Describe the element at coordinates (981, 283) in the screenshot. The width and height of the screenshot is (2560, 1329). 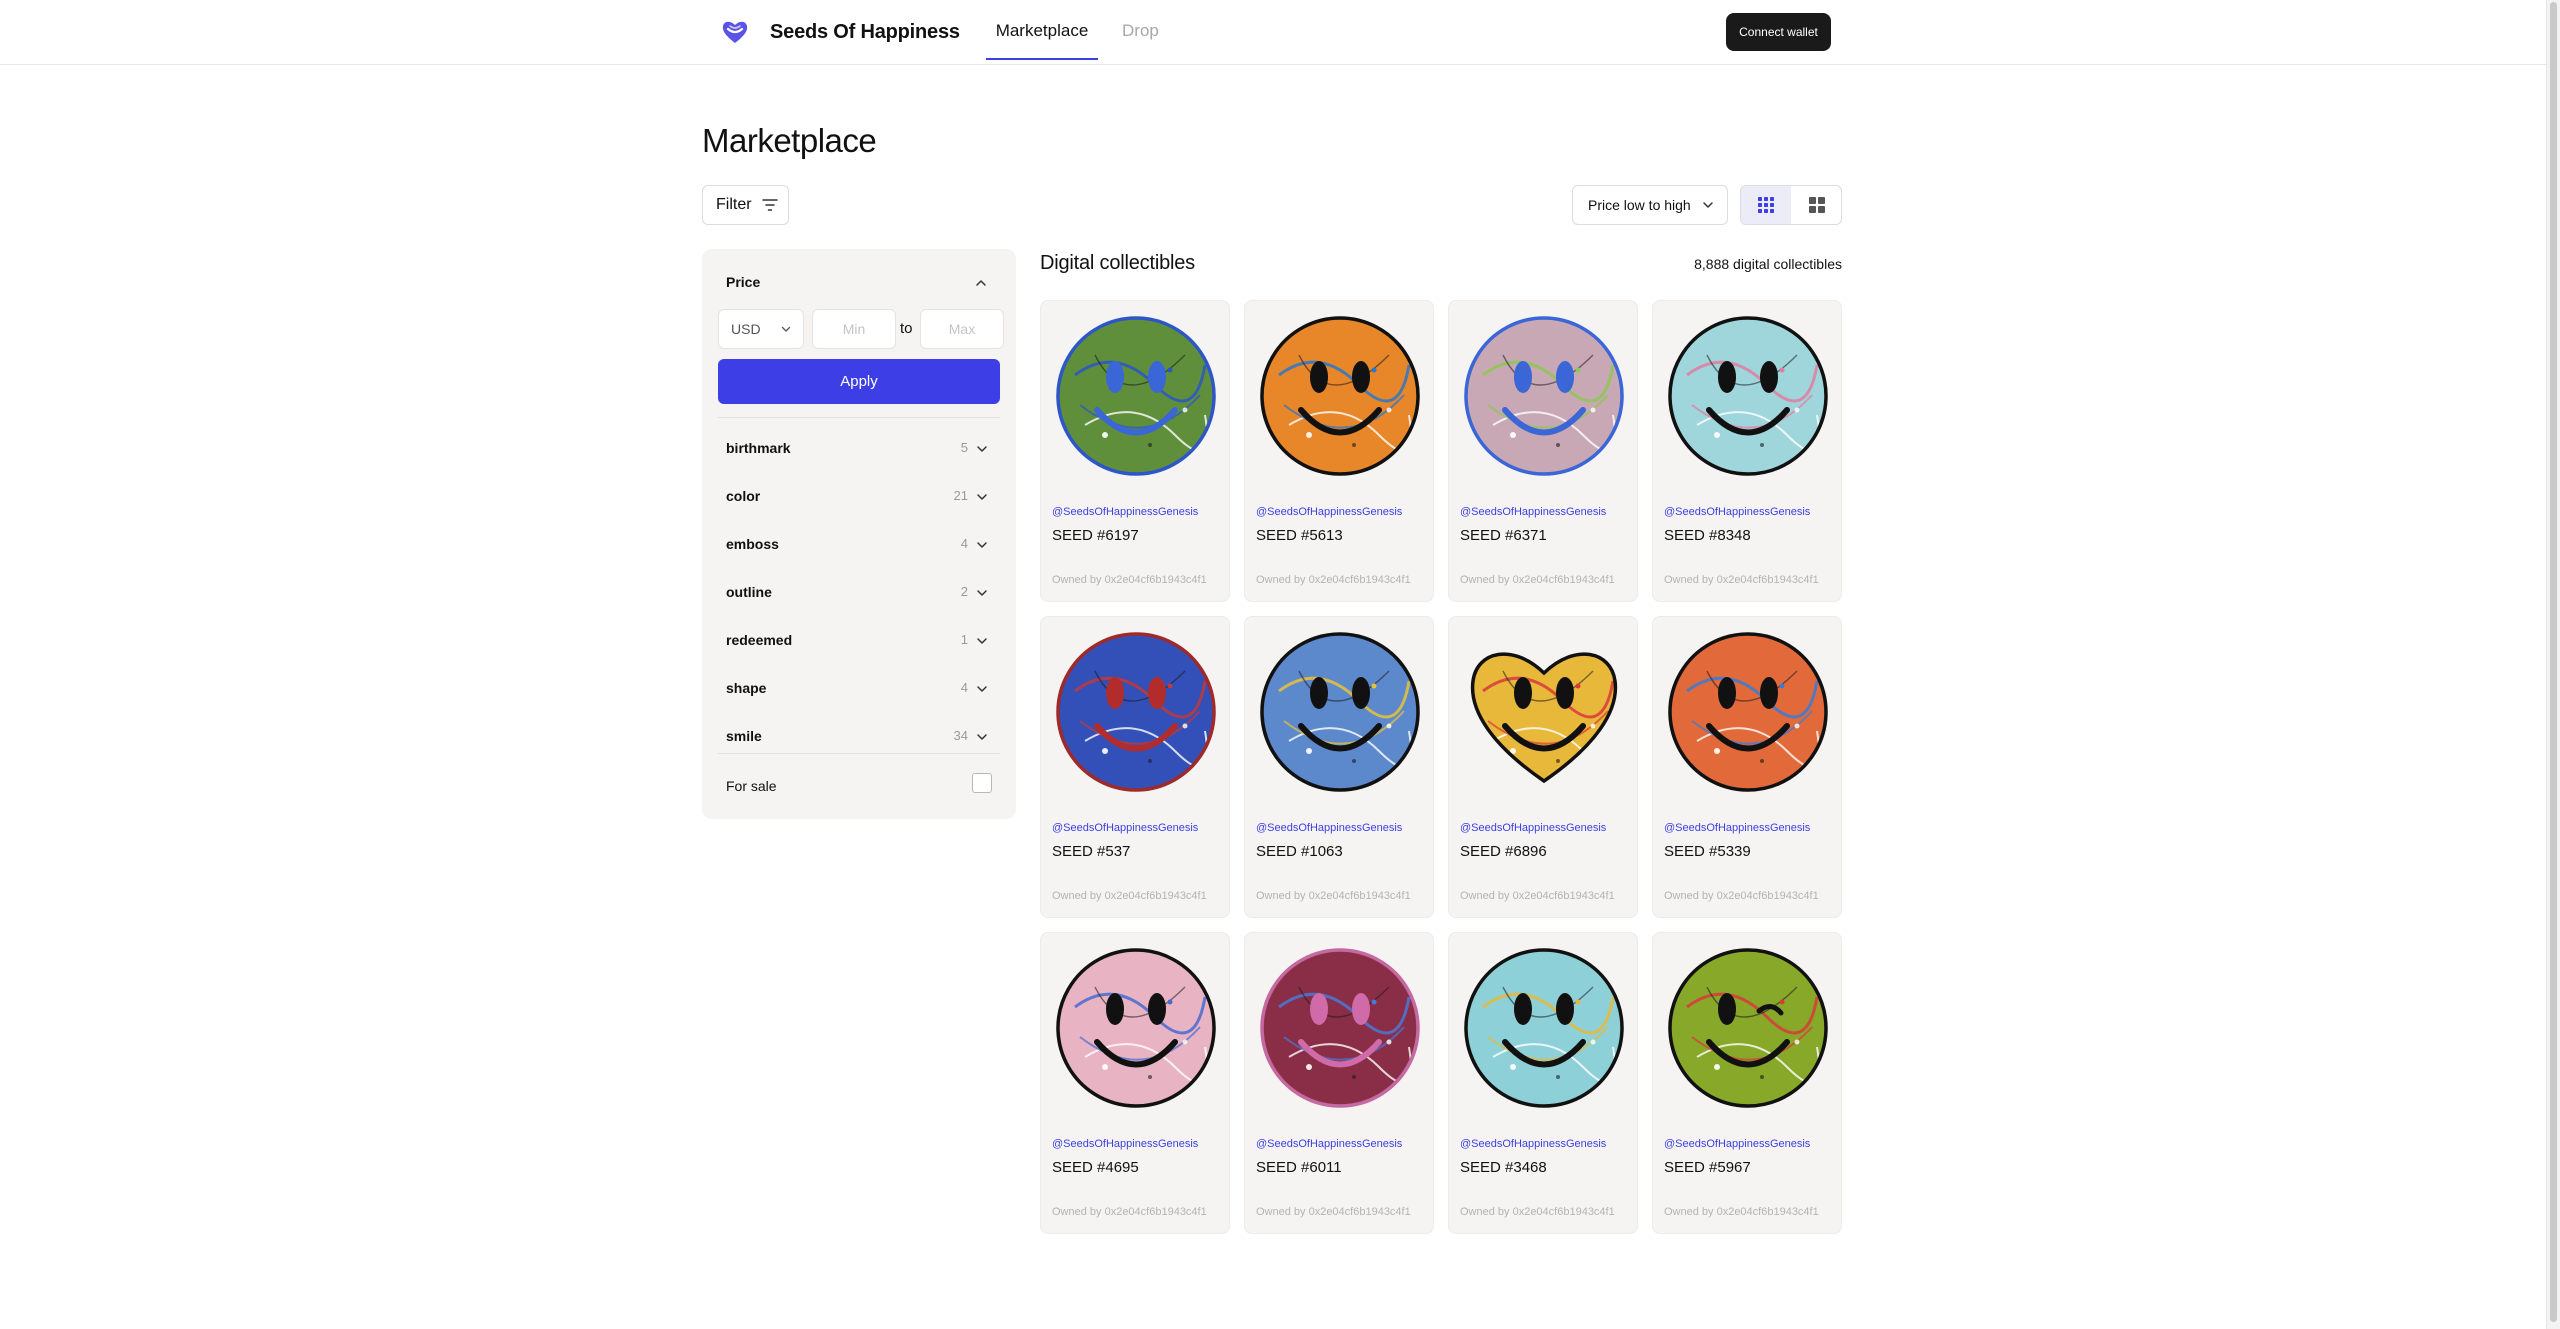
I see `chevron-up-icon` at that location.